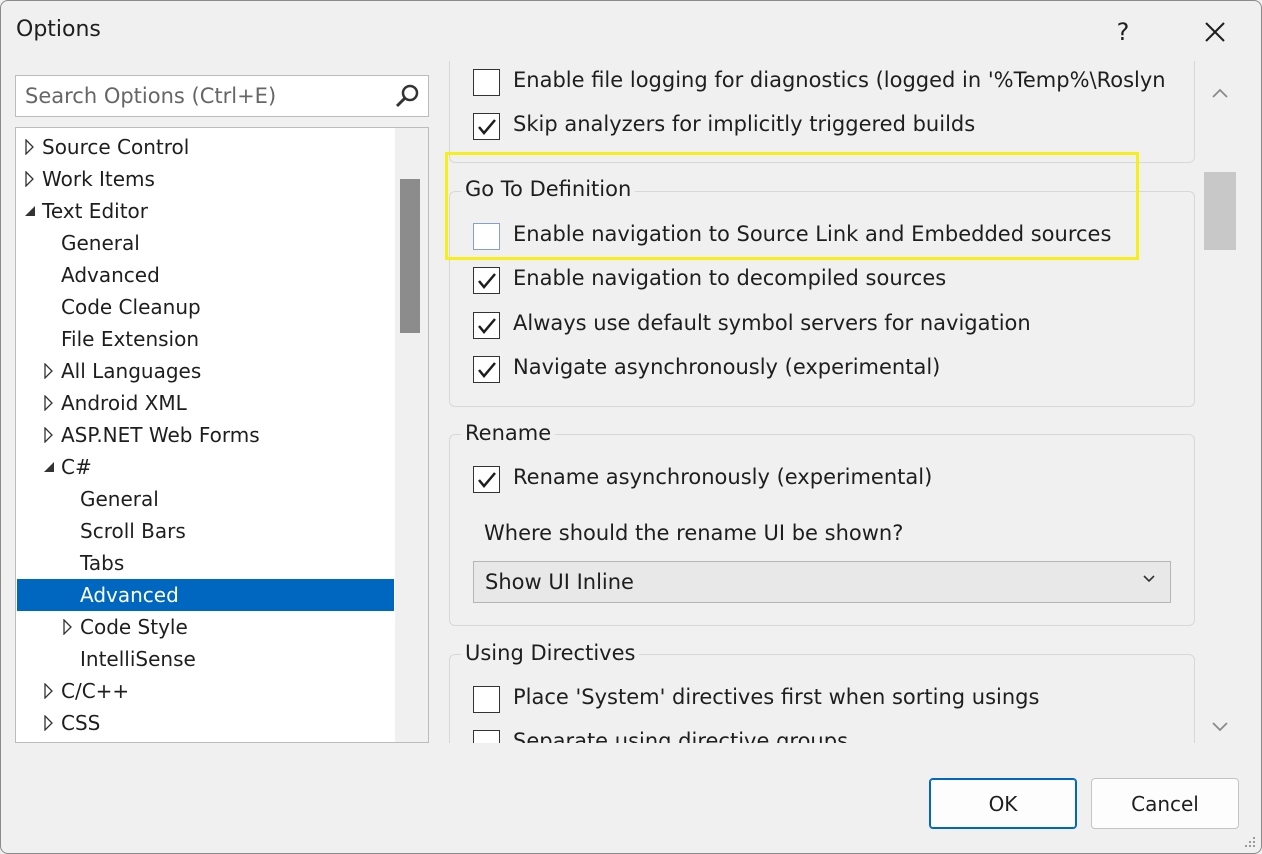 The width and height of the screenshot is (1262, 854). I want to click on tree-item: Text Editor, so click(205, 211).